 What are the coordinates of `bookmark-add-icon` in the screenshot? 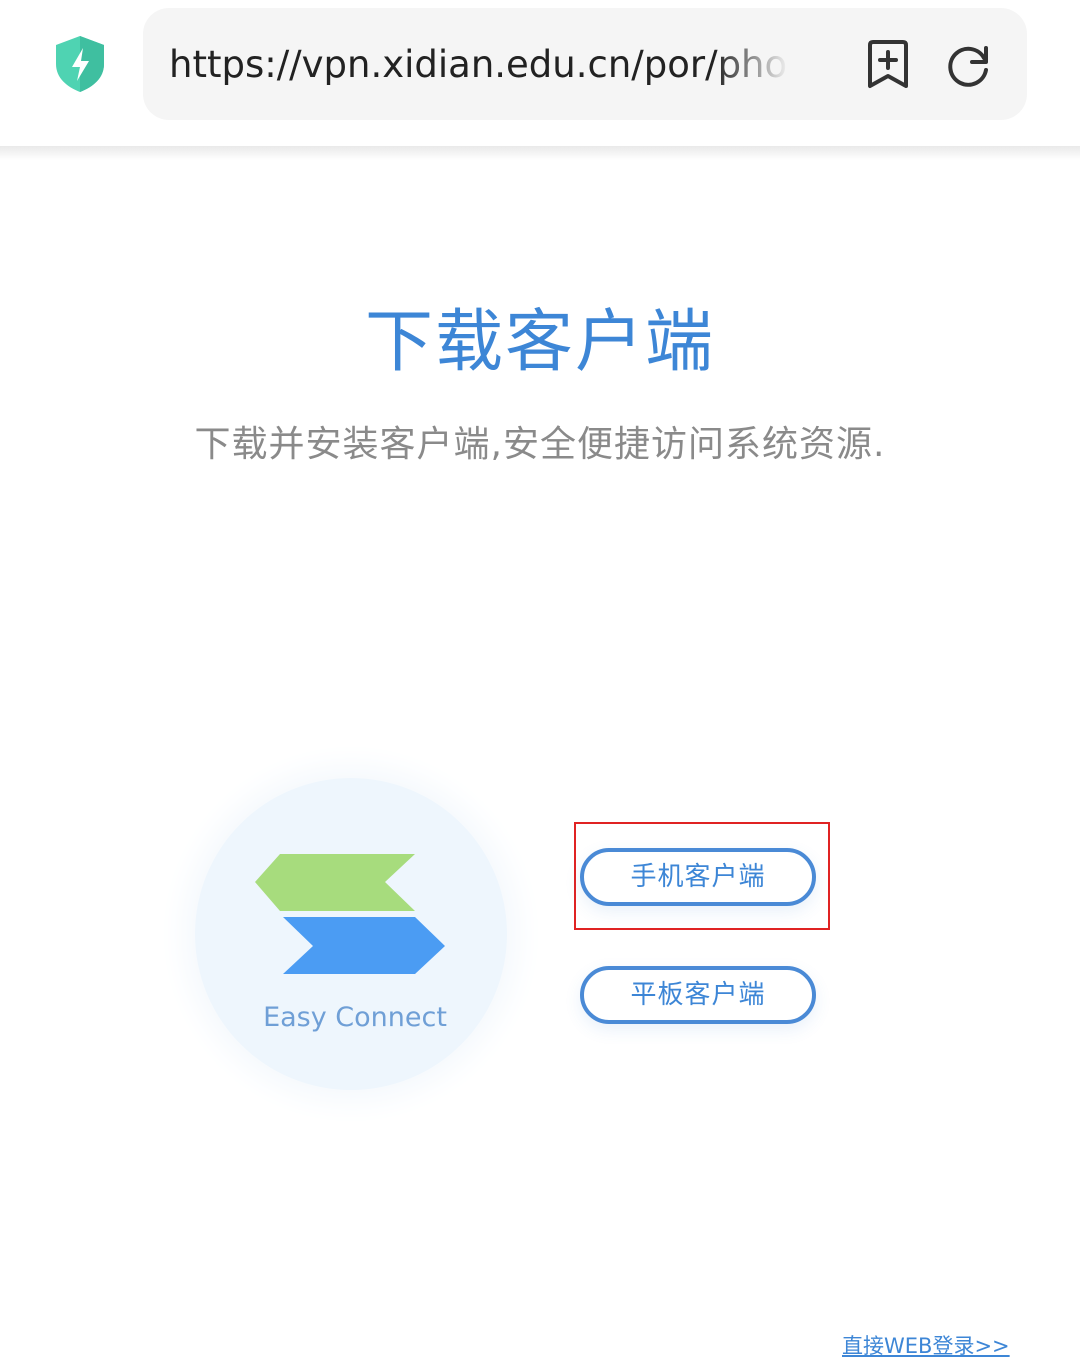 It's located at (888, 65).